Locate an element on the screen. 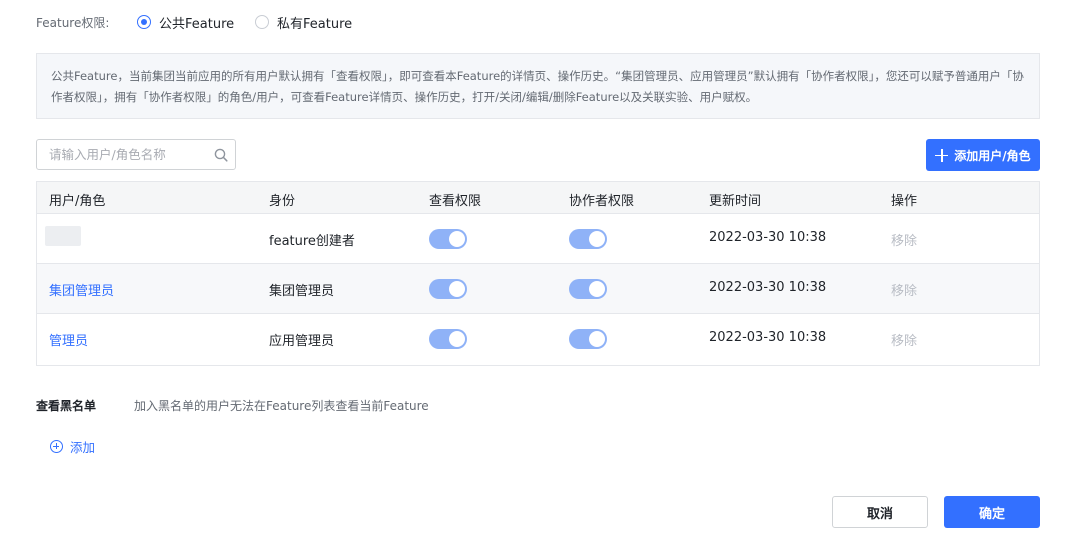 The image size is (1066, 533). radio-unchecked-icon is located at coordinates (262, 22).